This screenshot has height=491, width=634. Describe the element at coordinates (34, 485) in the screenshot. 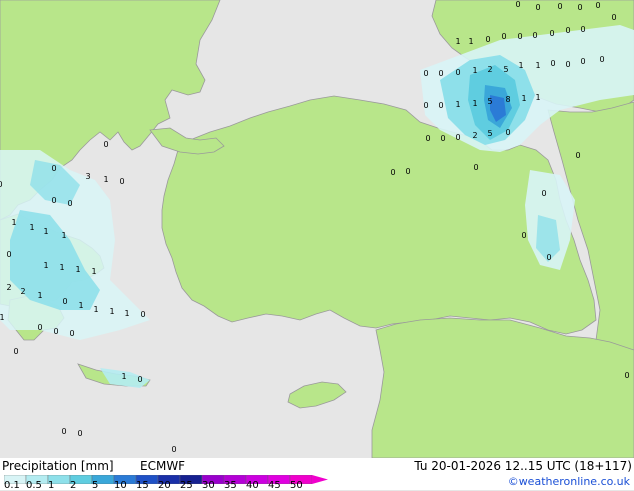

I see `scale-tick-label: 0.5` at that location.